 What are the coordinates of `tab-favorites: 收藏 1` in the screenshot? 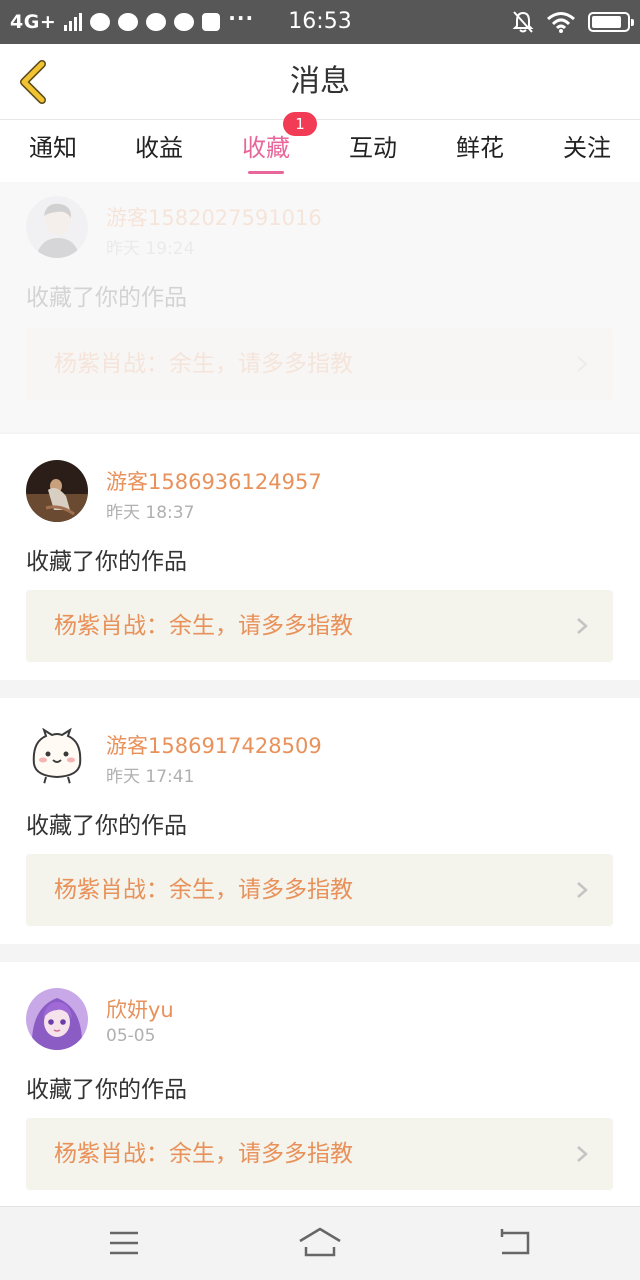 It's located at (266, 147).